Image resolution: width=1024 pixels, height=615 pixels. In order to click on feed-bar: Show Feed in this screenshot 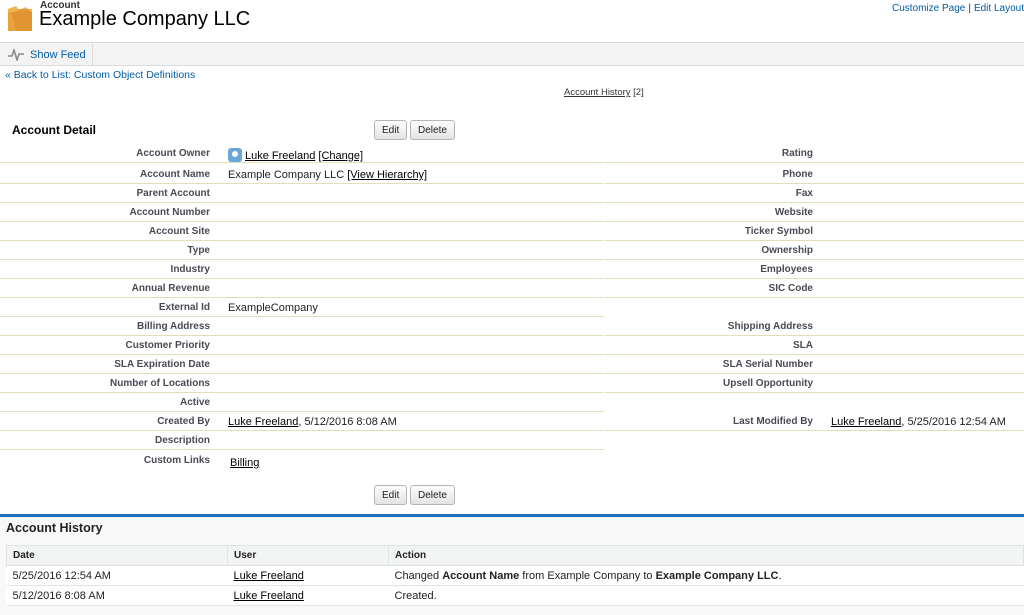, I will do `click(512, 54)`.